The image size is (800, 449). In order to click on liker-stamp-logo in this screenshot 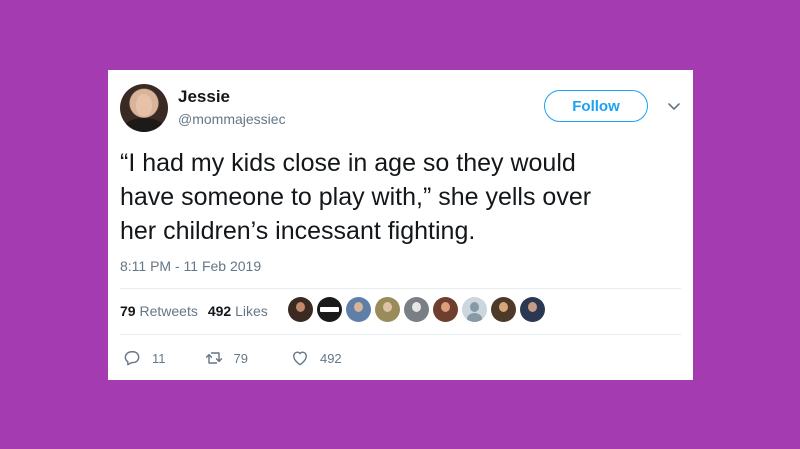, I will do `click(329, 309)`.